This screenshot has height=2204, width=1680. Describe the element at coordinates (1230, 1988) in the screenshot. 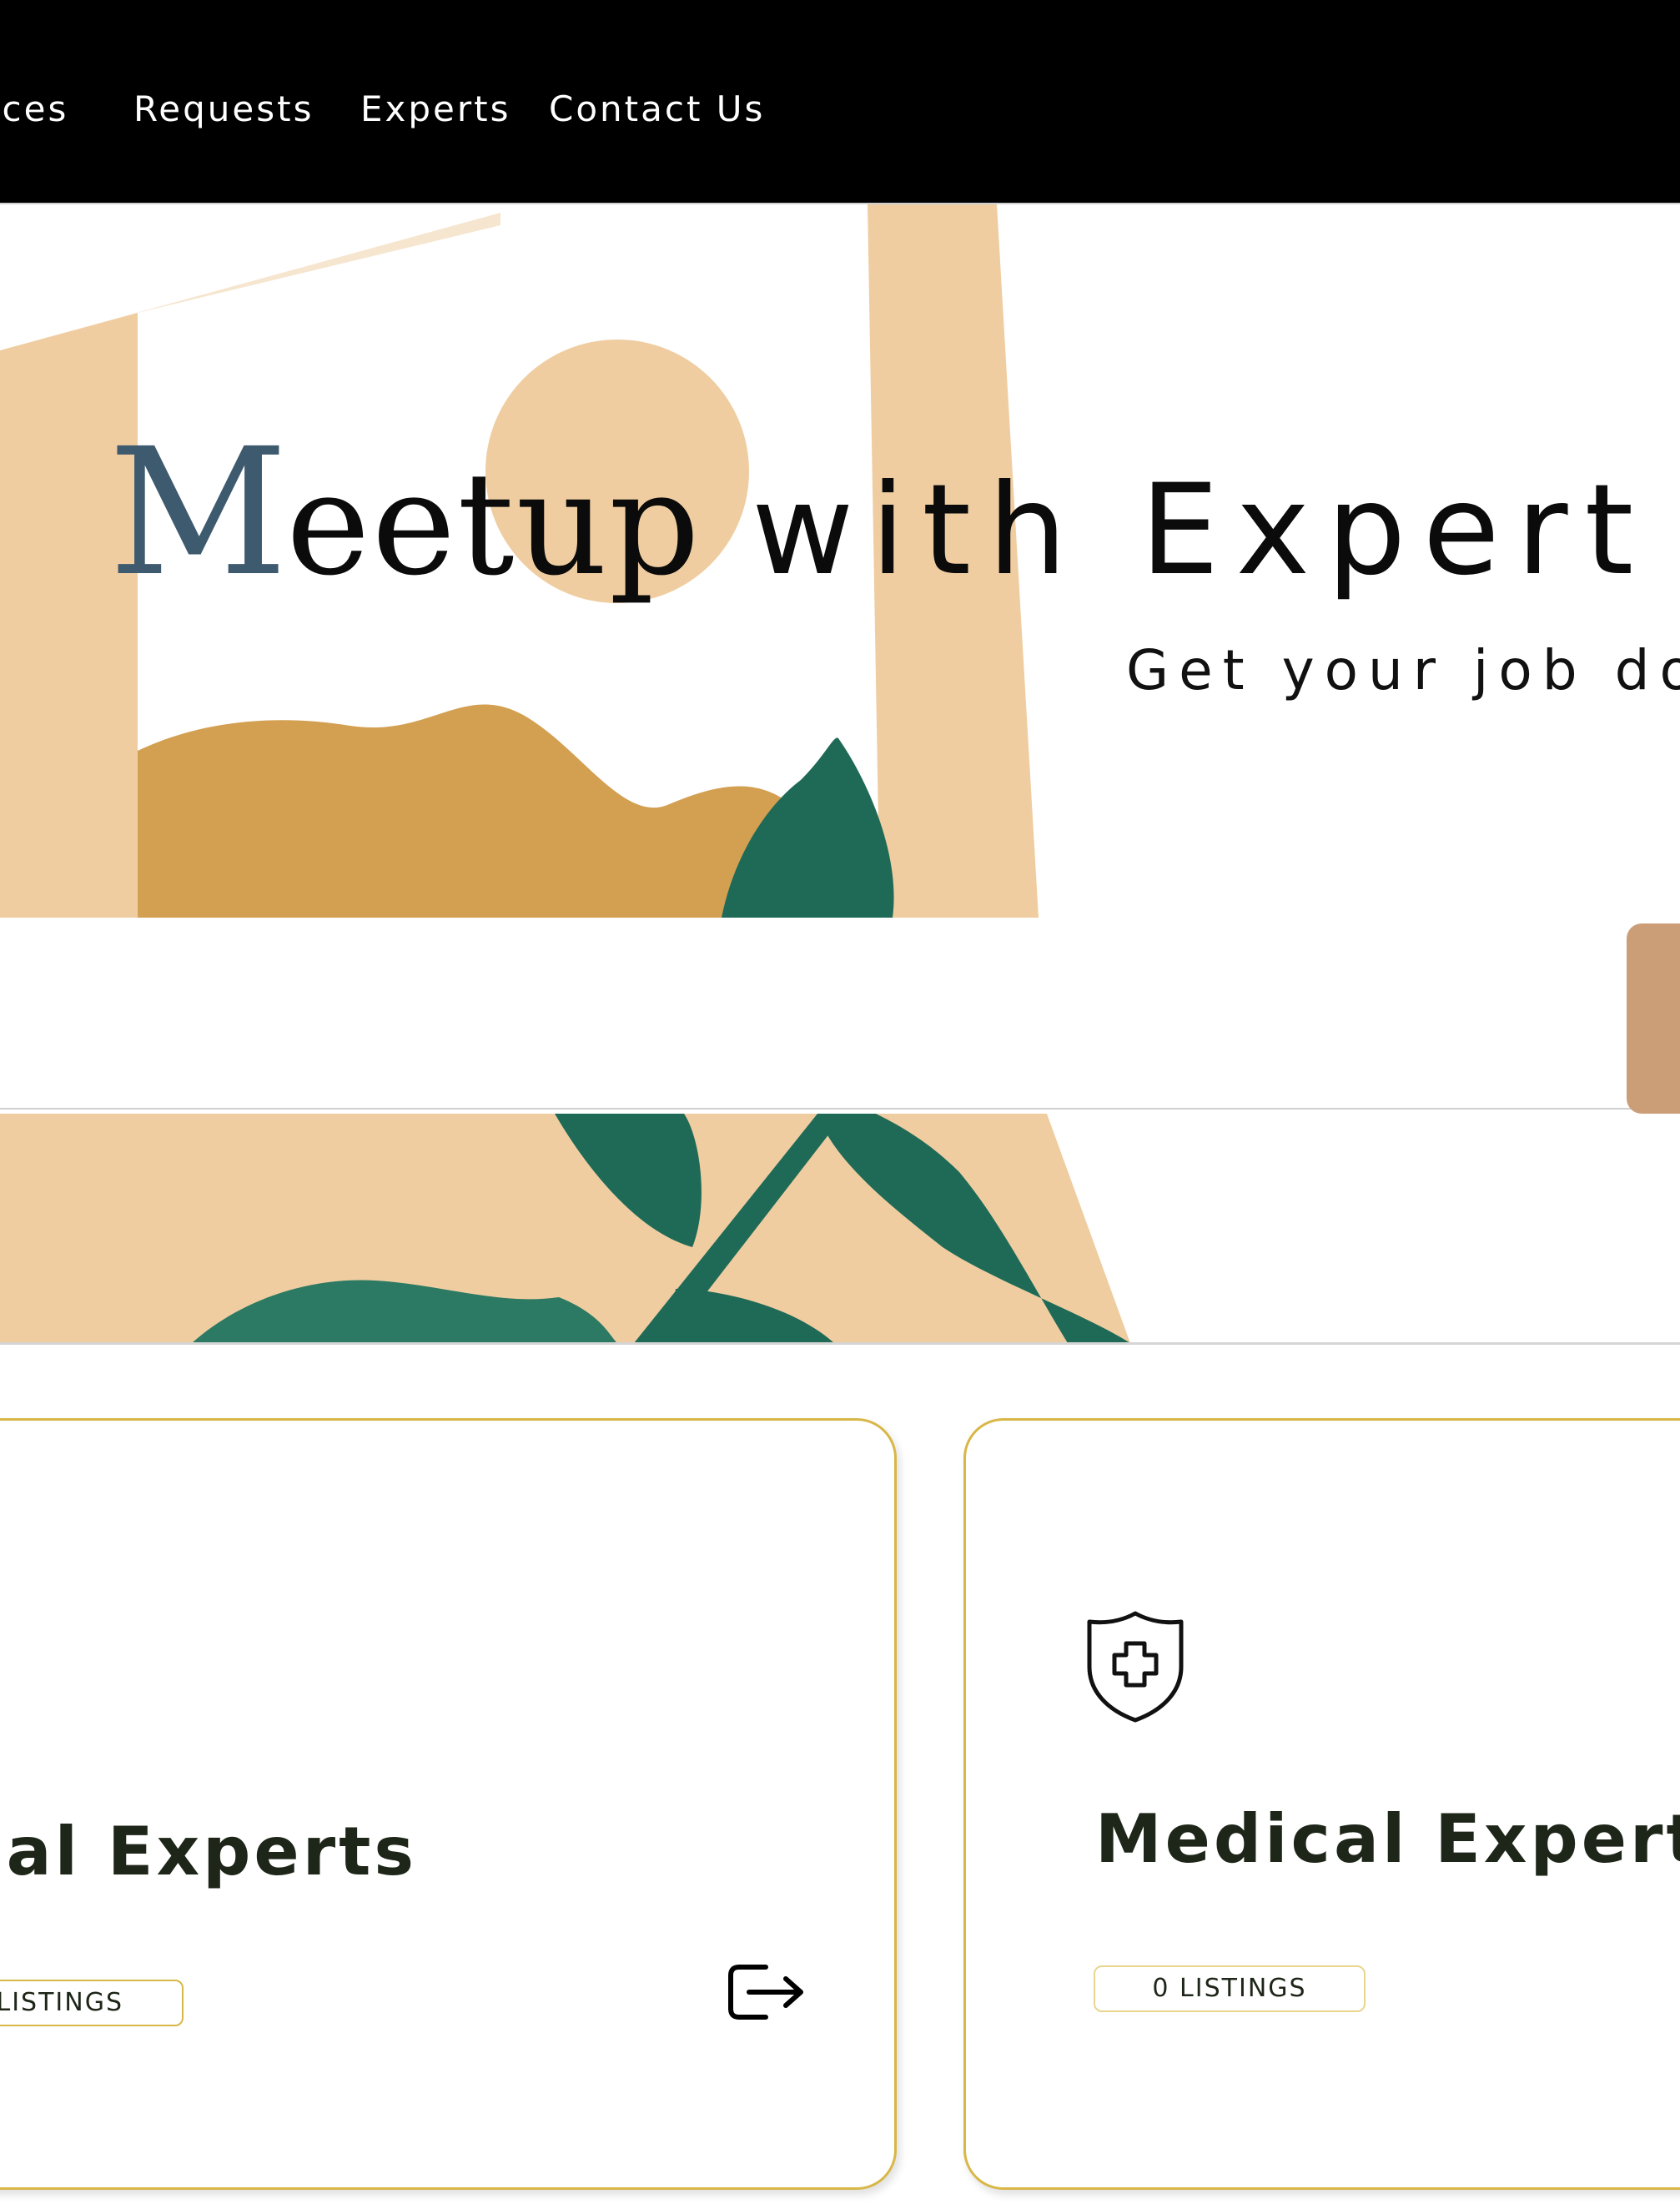

I see `listings-badge: 0 LISTINGS` at that location.